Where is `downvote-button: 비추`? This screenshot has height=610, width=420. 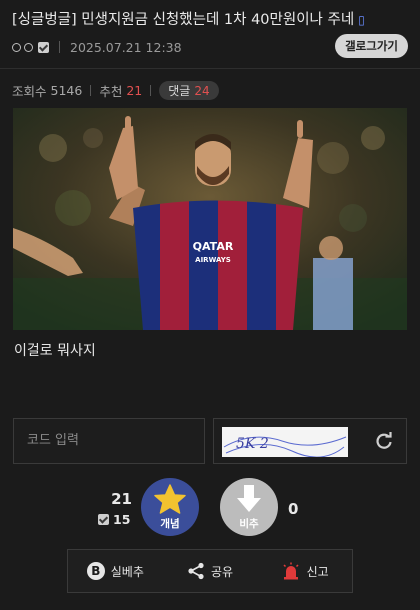
downvote-button: 비추 is located at coordinates (249, 507).